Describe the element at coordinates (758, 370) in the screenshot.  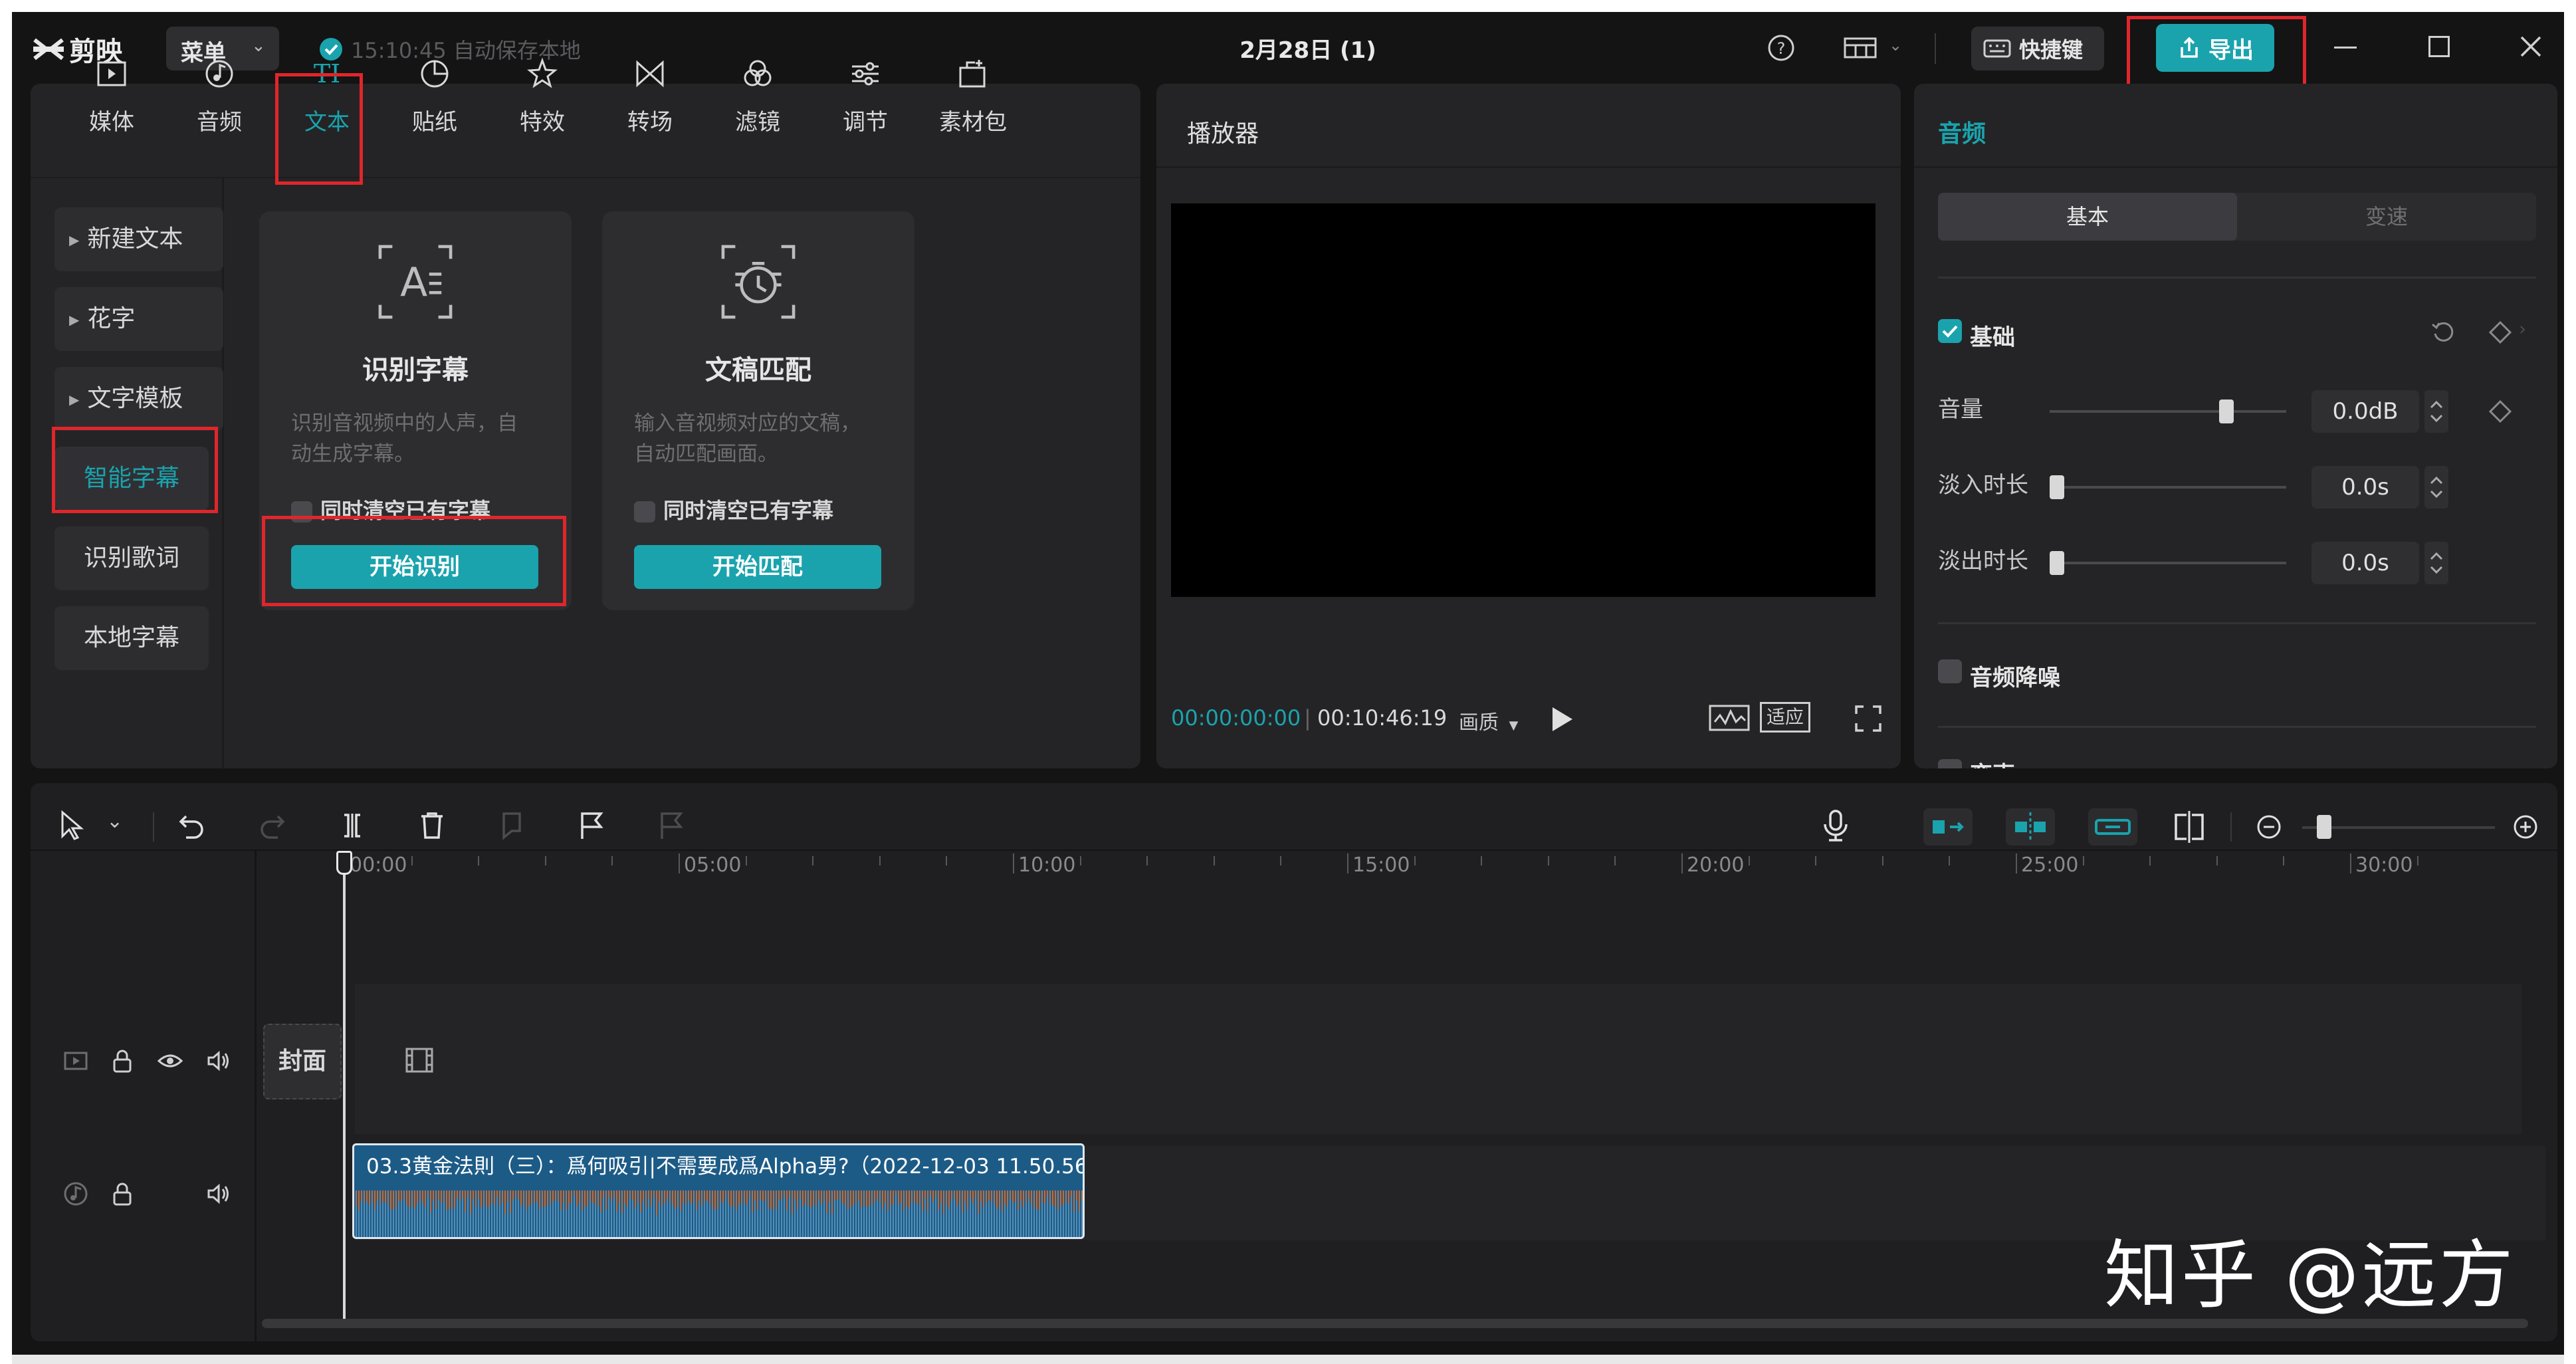
I see `card-title: 文稿匹配` at that location.